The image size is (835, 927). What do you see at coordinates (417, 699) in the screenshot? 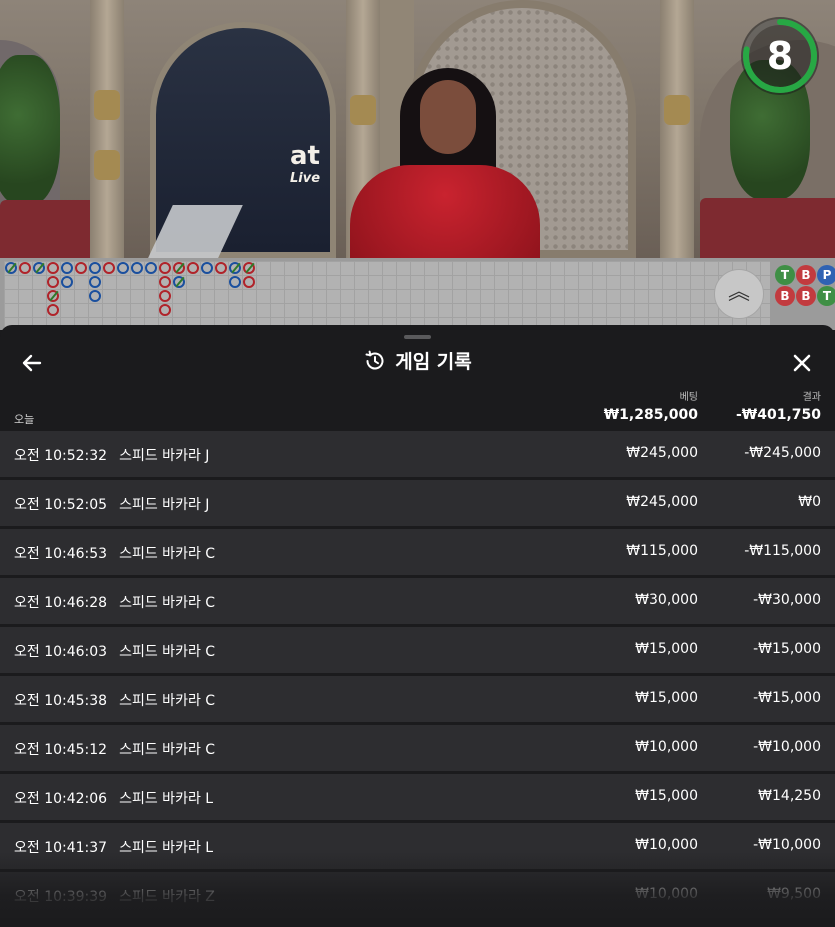
I see `history-row: 오전 10:45:38 스피드 바카라 C ₩15,000 -₩15,000` at bounding box center [417, 699].